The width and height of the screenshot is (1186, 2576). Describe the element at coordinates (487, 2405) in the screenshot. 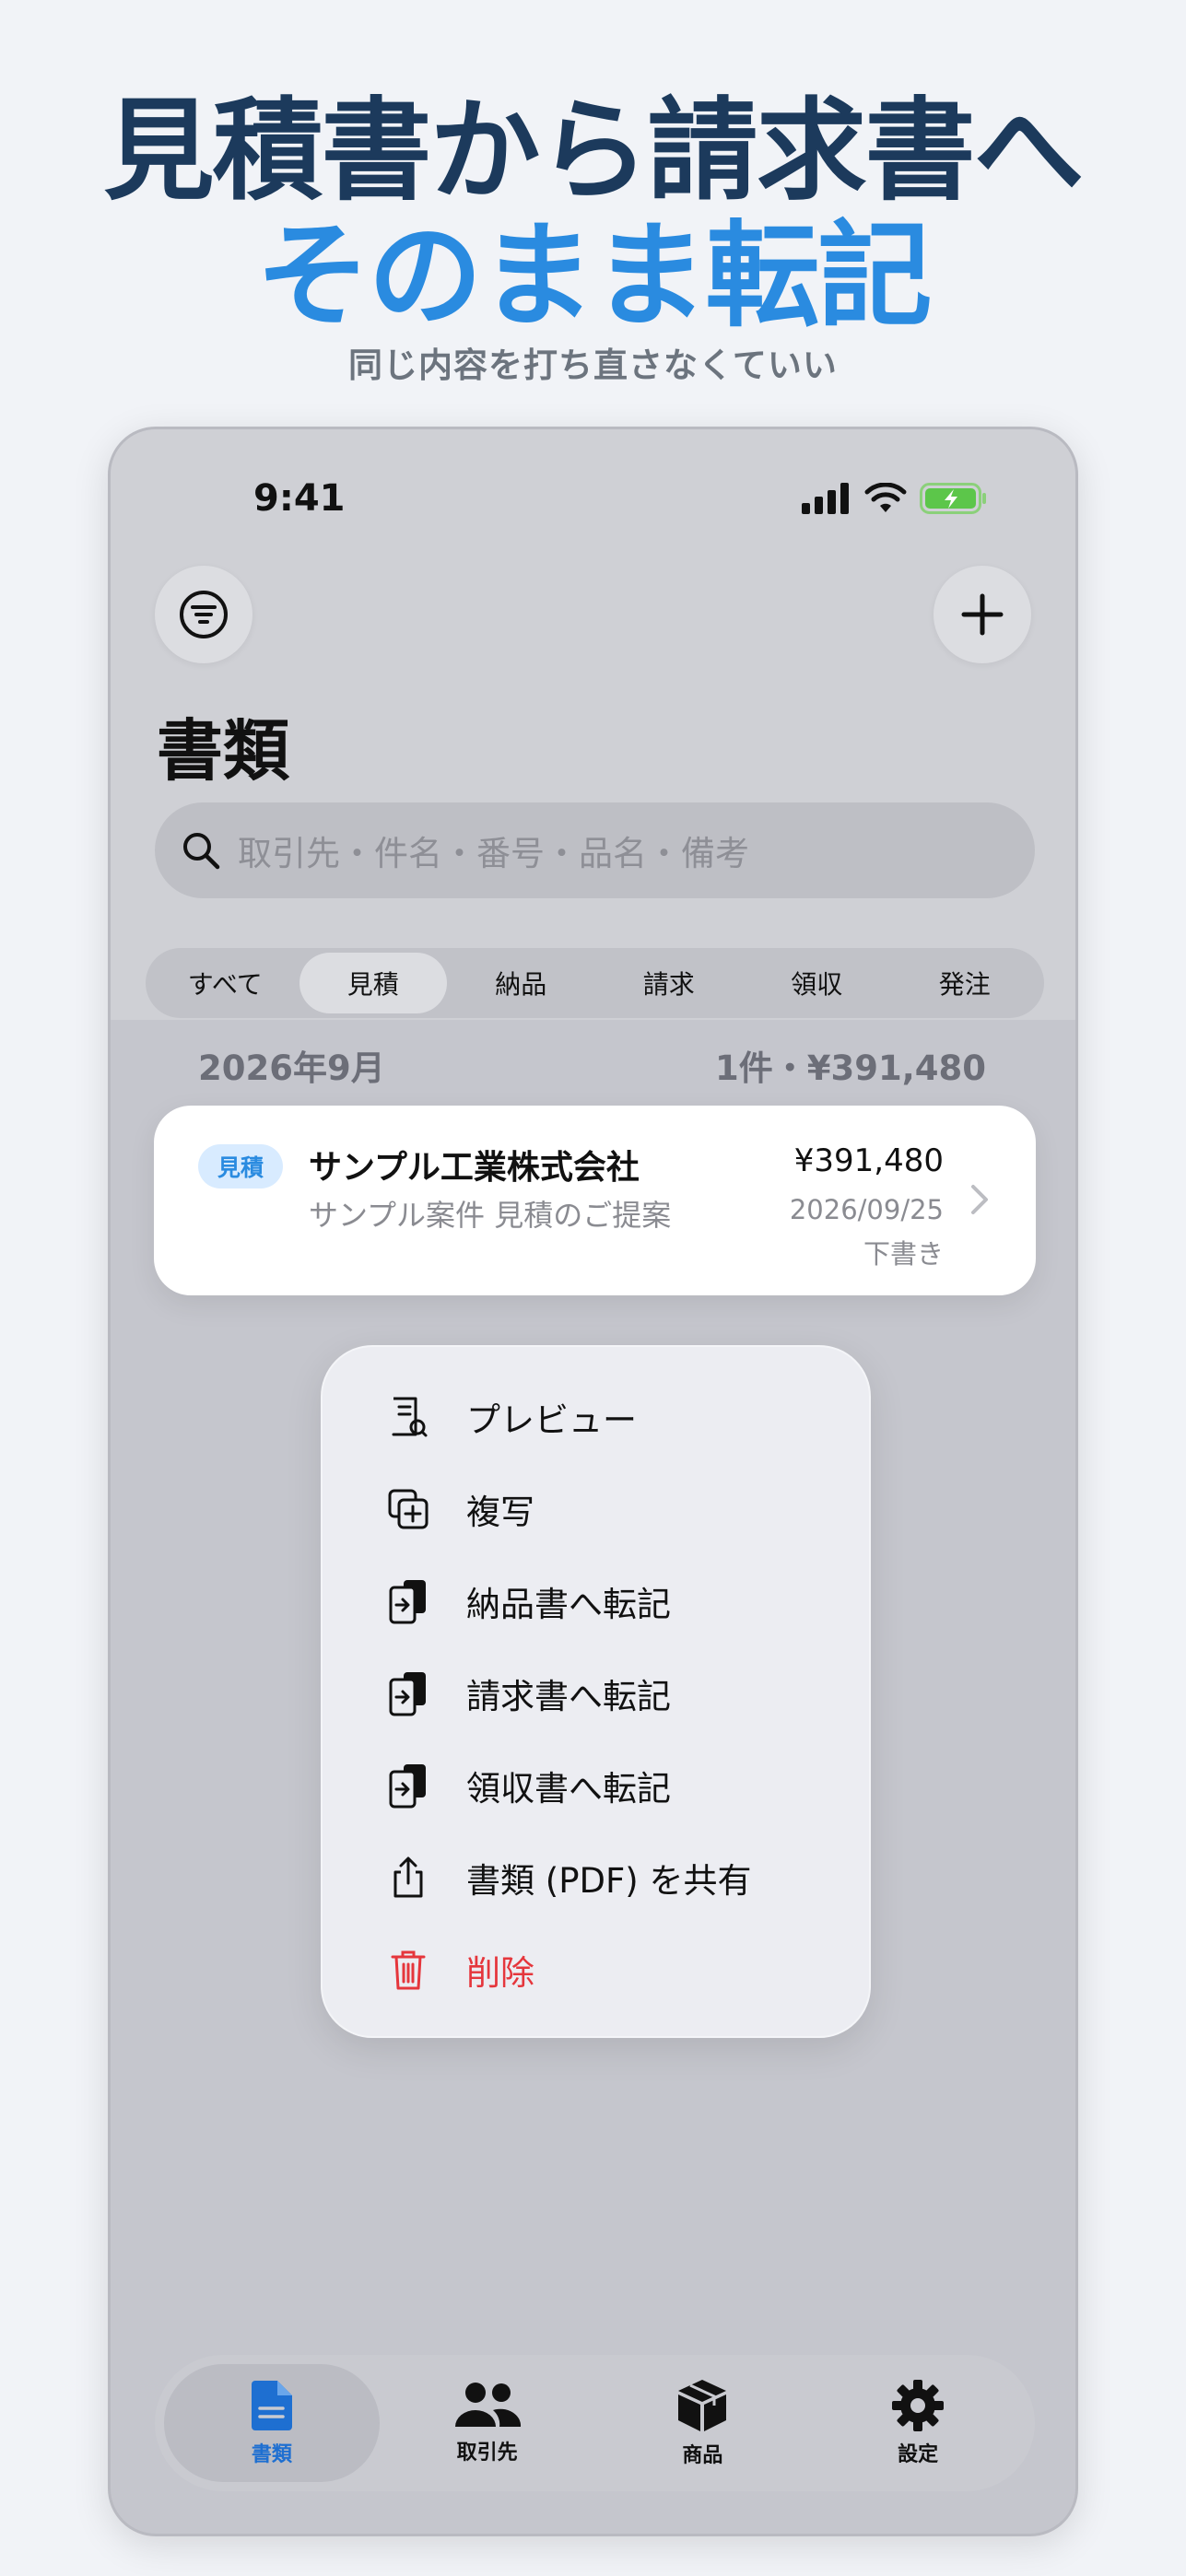

I see `people-icon` at that location.